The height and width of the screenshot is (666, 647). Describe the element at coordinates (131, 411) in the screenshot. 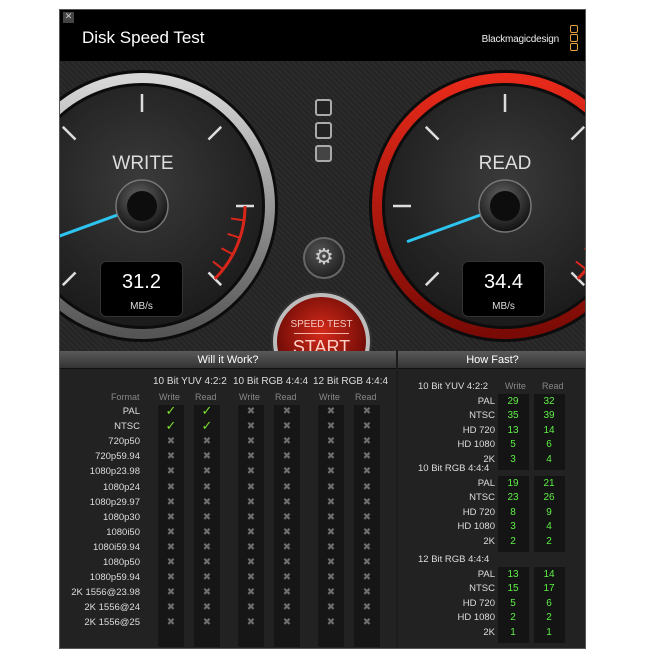

I see `format-label: PAL` at that location.